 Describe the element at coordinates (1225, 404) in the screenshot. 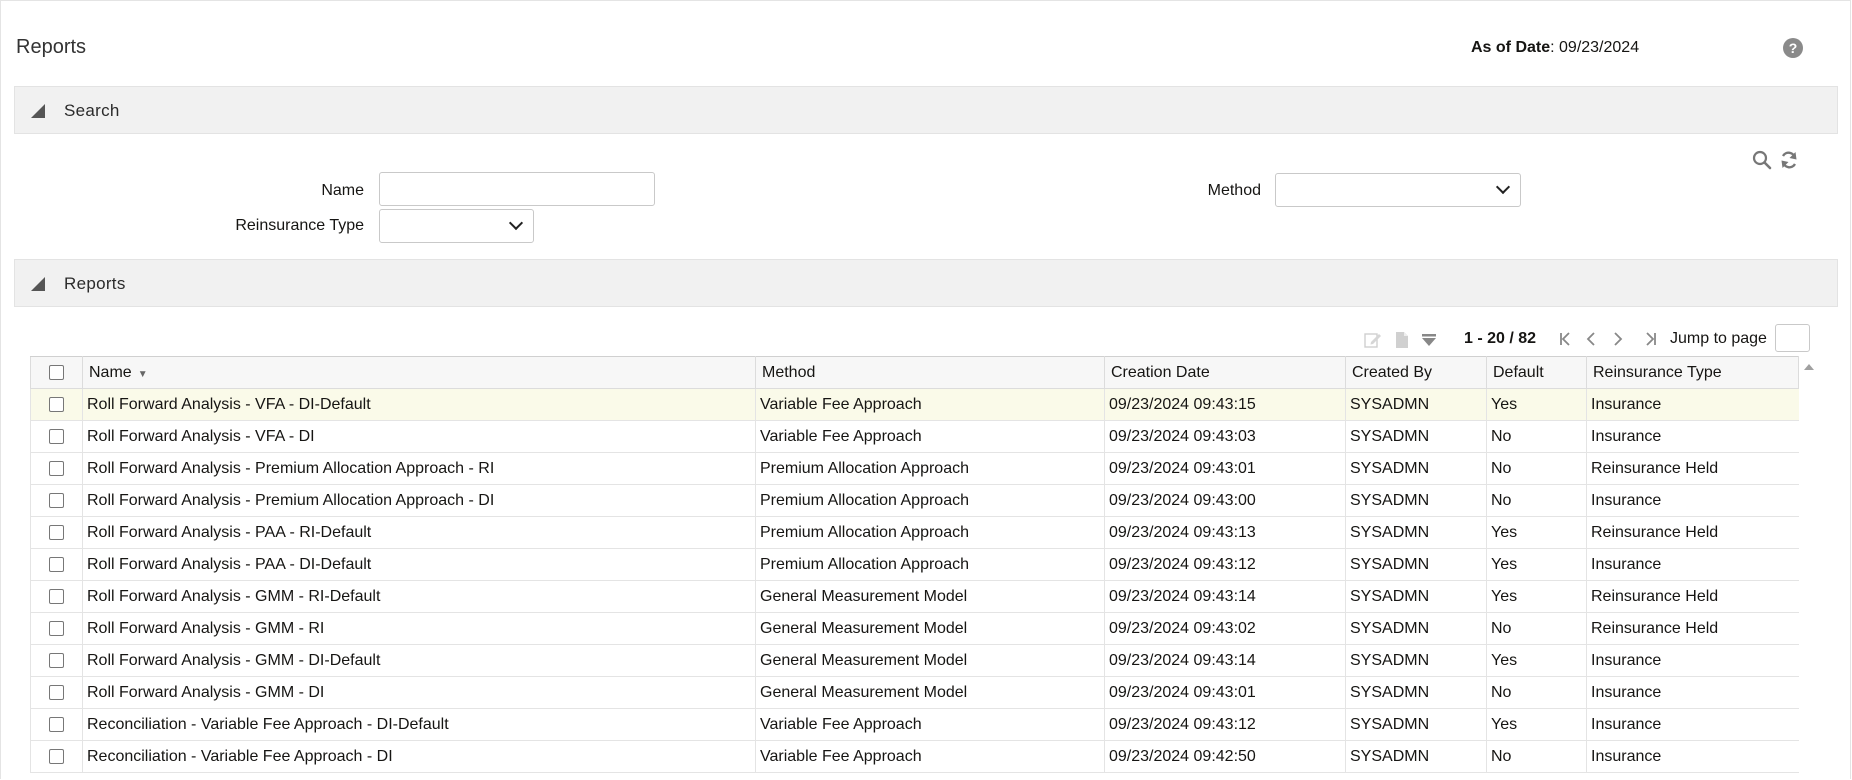

I see `cell-creation-date: 09/23/2024 09:43:15` at that location.